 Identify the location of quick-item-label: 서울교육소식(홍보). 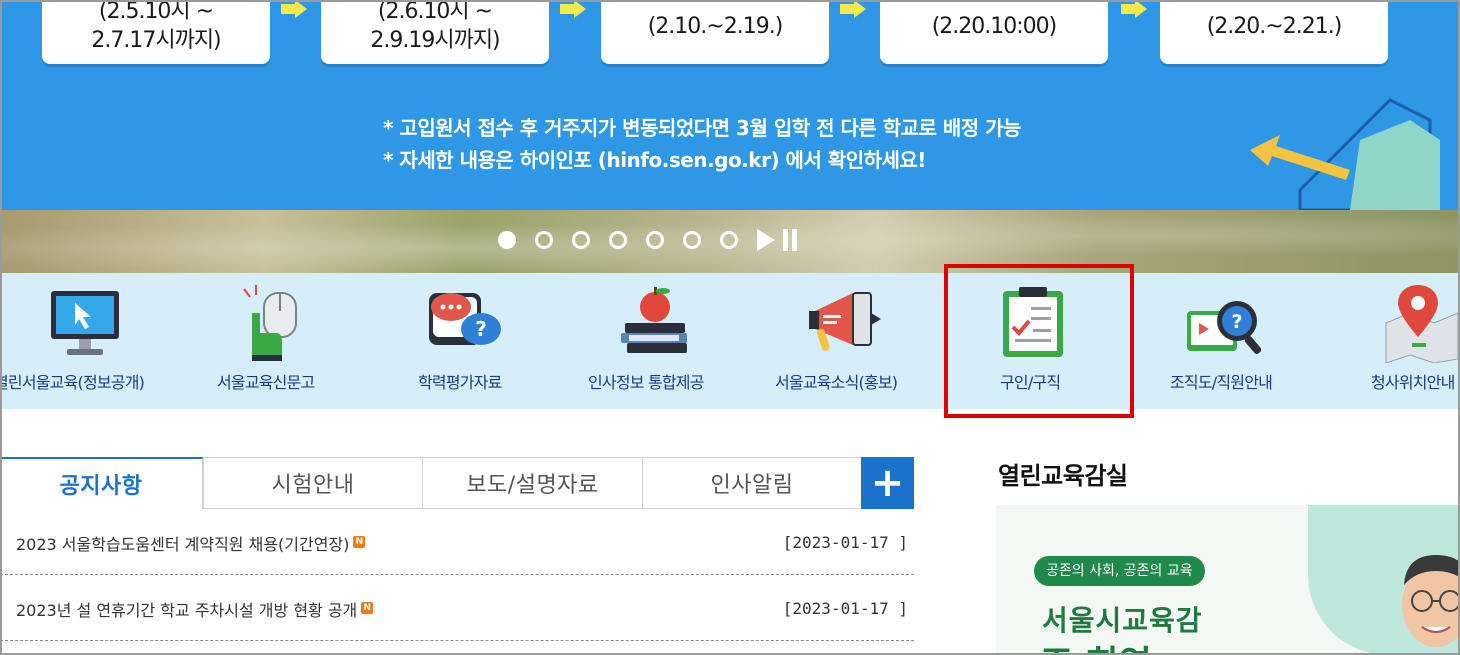
(836, 382).